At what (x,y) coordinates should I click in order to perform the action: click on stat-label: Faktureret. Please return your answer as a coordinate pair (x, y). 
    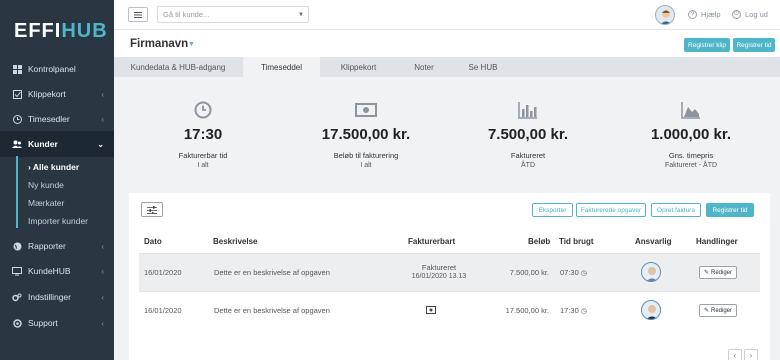
    Looking at the image, I should click on (528, 155).